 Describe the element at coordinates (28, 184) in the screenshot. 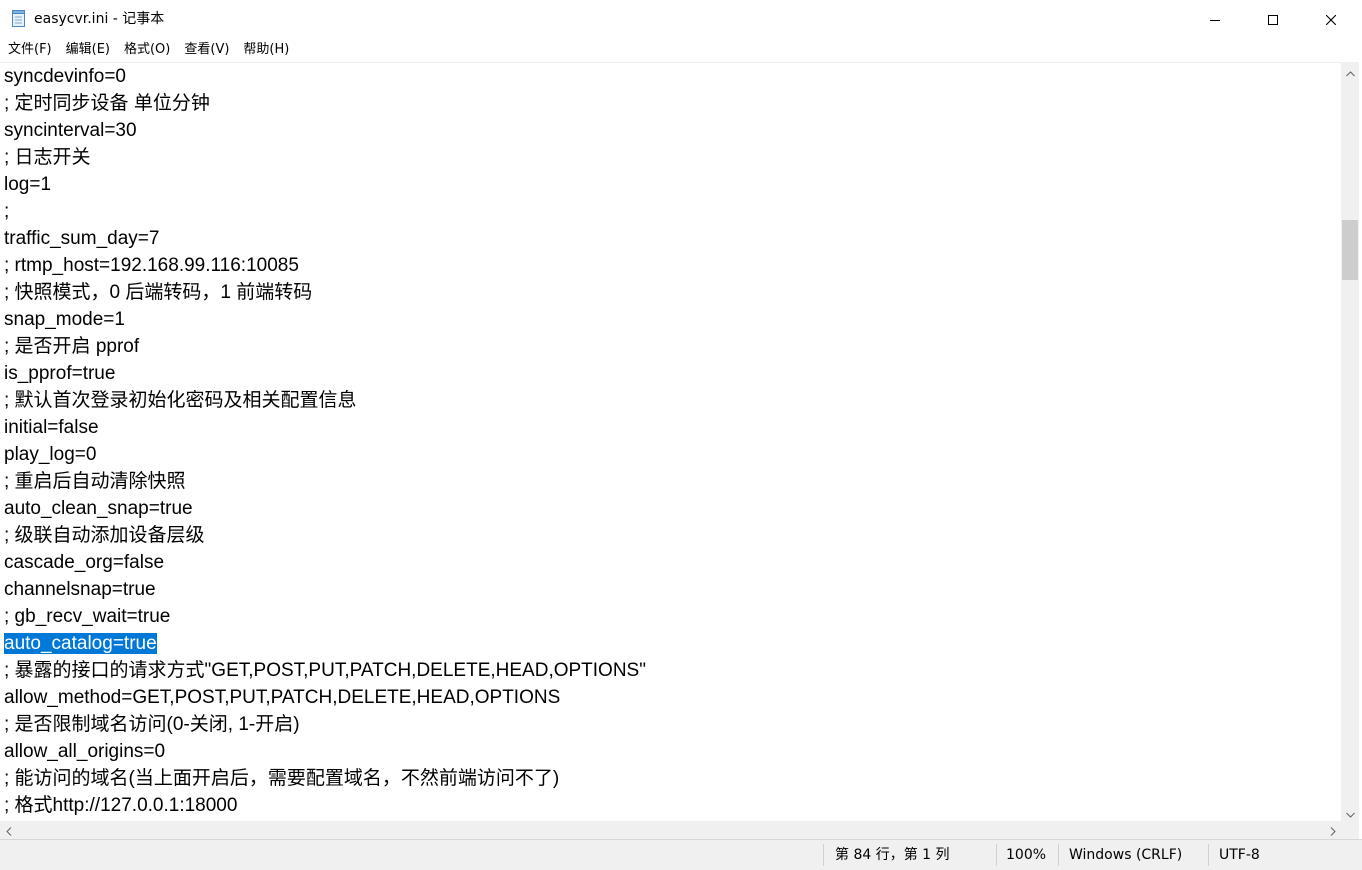

I see `editor-line: log=1` at that location.